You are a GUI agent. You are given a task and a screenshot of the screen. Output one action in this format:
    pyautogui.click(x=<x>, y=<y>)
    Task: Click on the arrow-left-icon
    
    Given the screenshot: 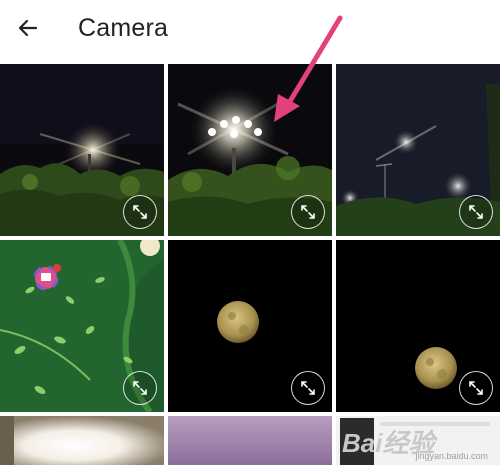 What is the action you would take?
    pyautogui.click(x=28, y=28)
    